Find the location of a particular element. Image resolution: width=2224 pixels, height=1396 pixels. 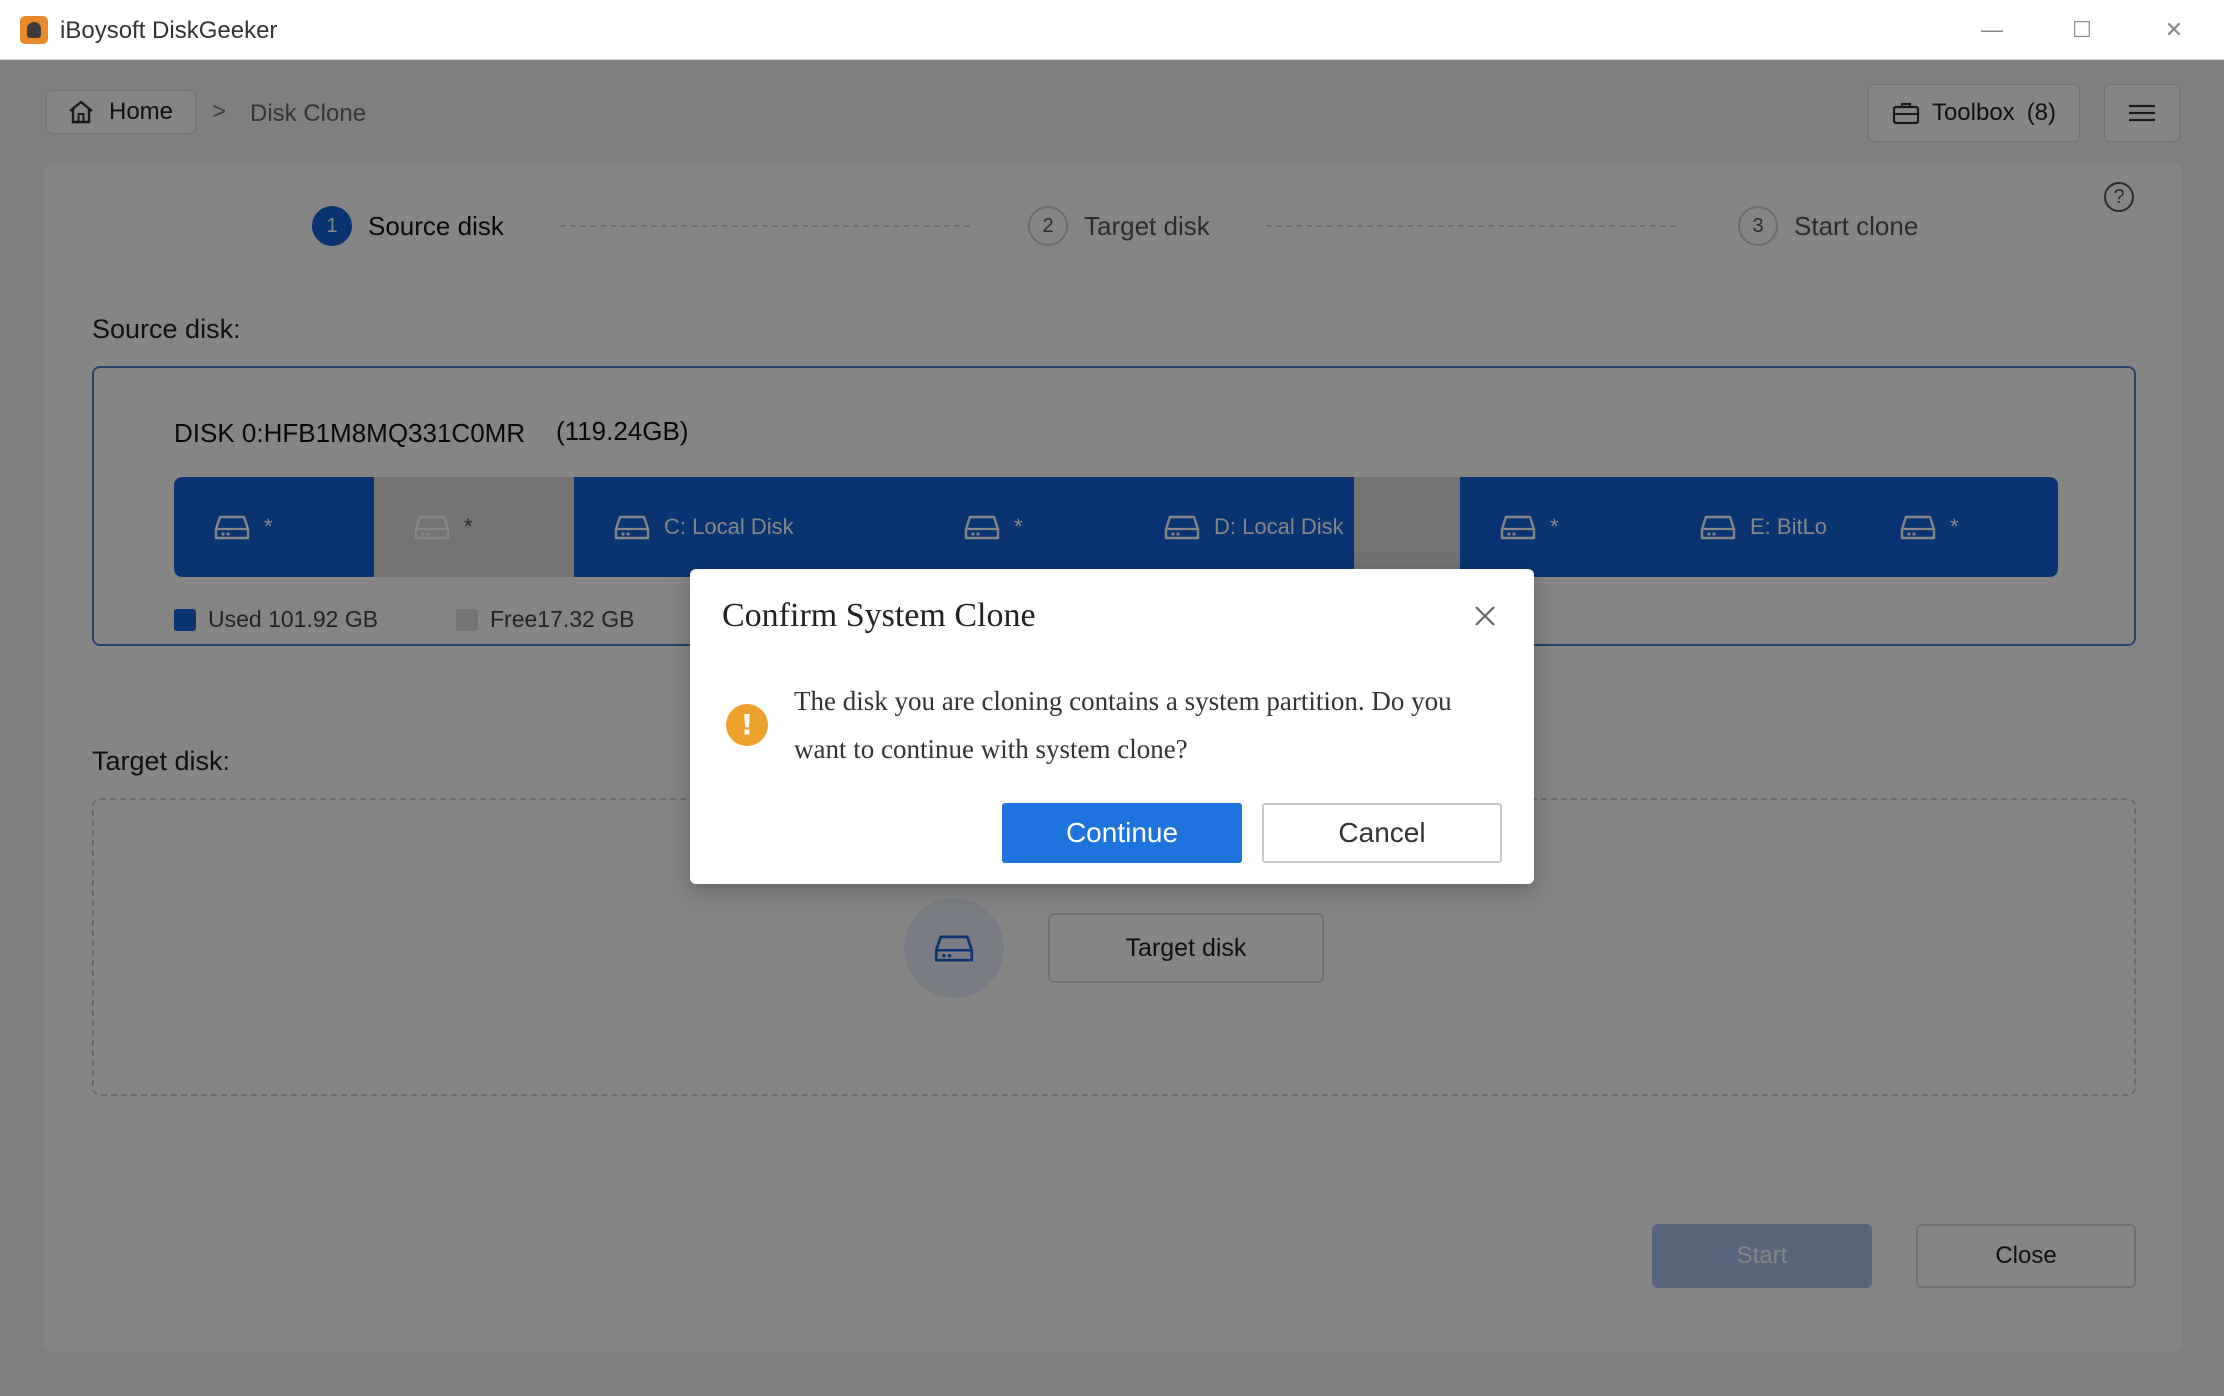

maximize-button: ☐ is located at coordinates (2082, 30).